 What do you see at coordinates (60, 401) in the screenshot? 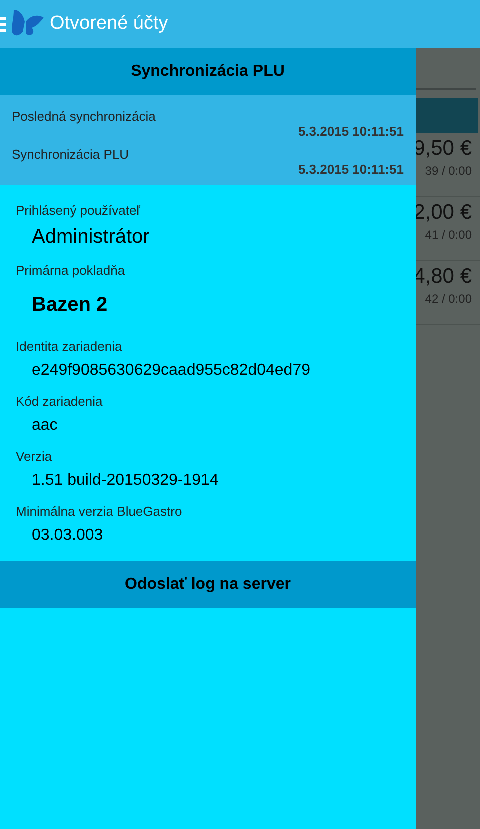
I see `field-label: Kód zariadenia` at bounding box center [60, 401].